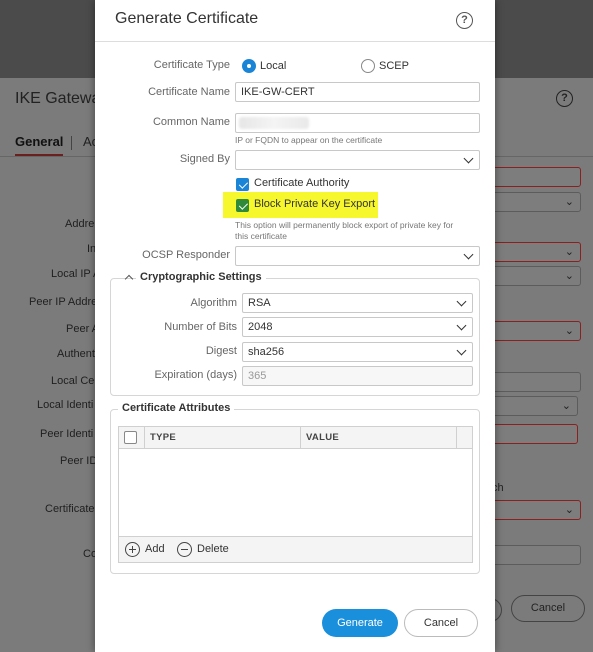 This screenshot has height=652, width=593. I want to click on digest-select: sha256, so click(357, 352).